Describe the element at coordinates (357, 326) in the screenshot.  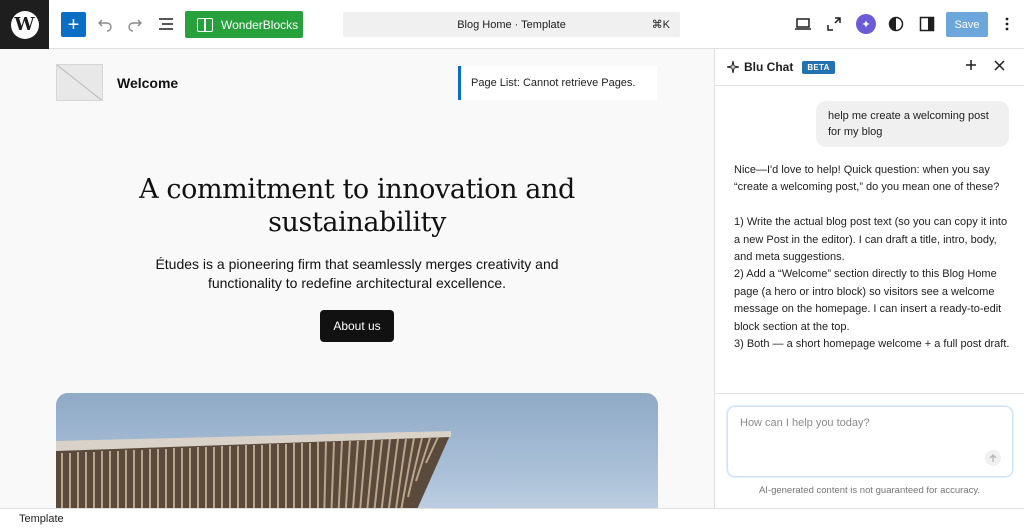
I see `about-us-button: About us` at that location.